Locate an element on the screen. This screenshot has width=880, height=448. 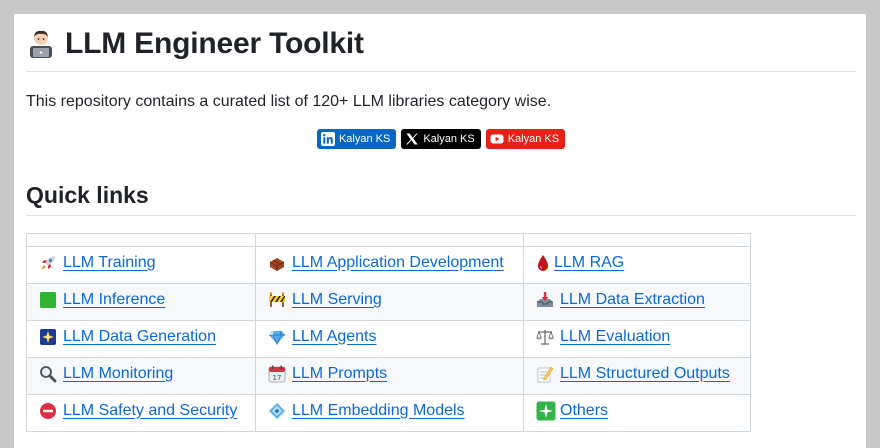
table-cell: LLM Serving is located at coordinates (389, 302).